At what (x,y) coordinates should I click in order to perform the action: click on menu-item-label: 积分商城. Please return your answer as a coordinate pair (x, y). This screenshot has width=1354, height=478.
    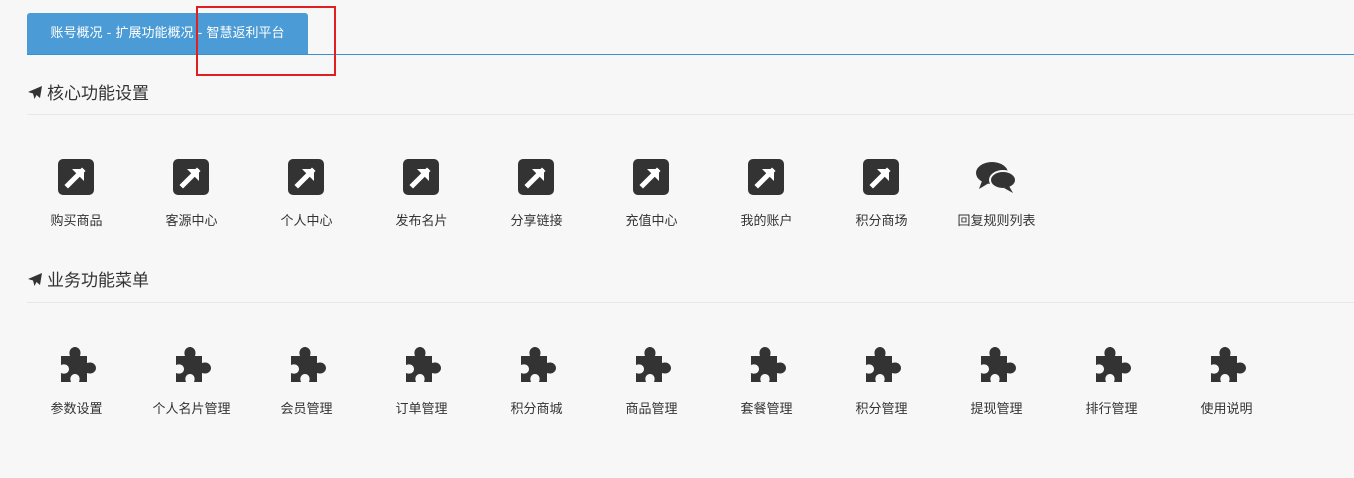
    Looking at the image, I should click on (536, 409).